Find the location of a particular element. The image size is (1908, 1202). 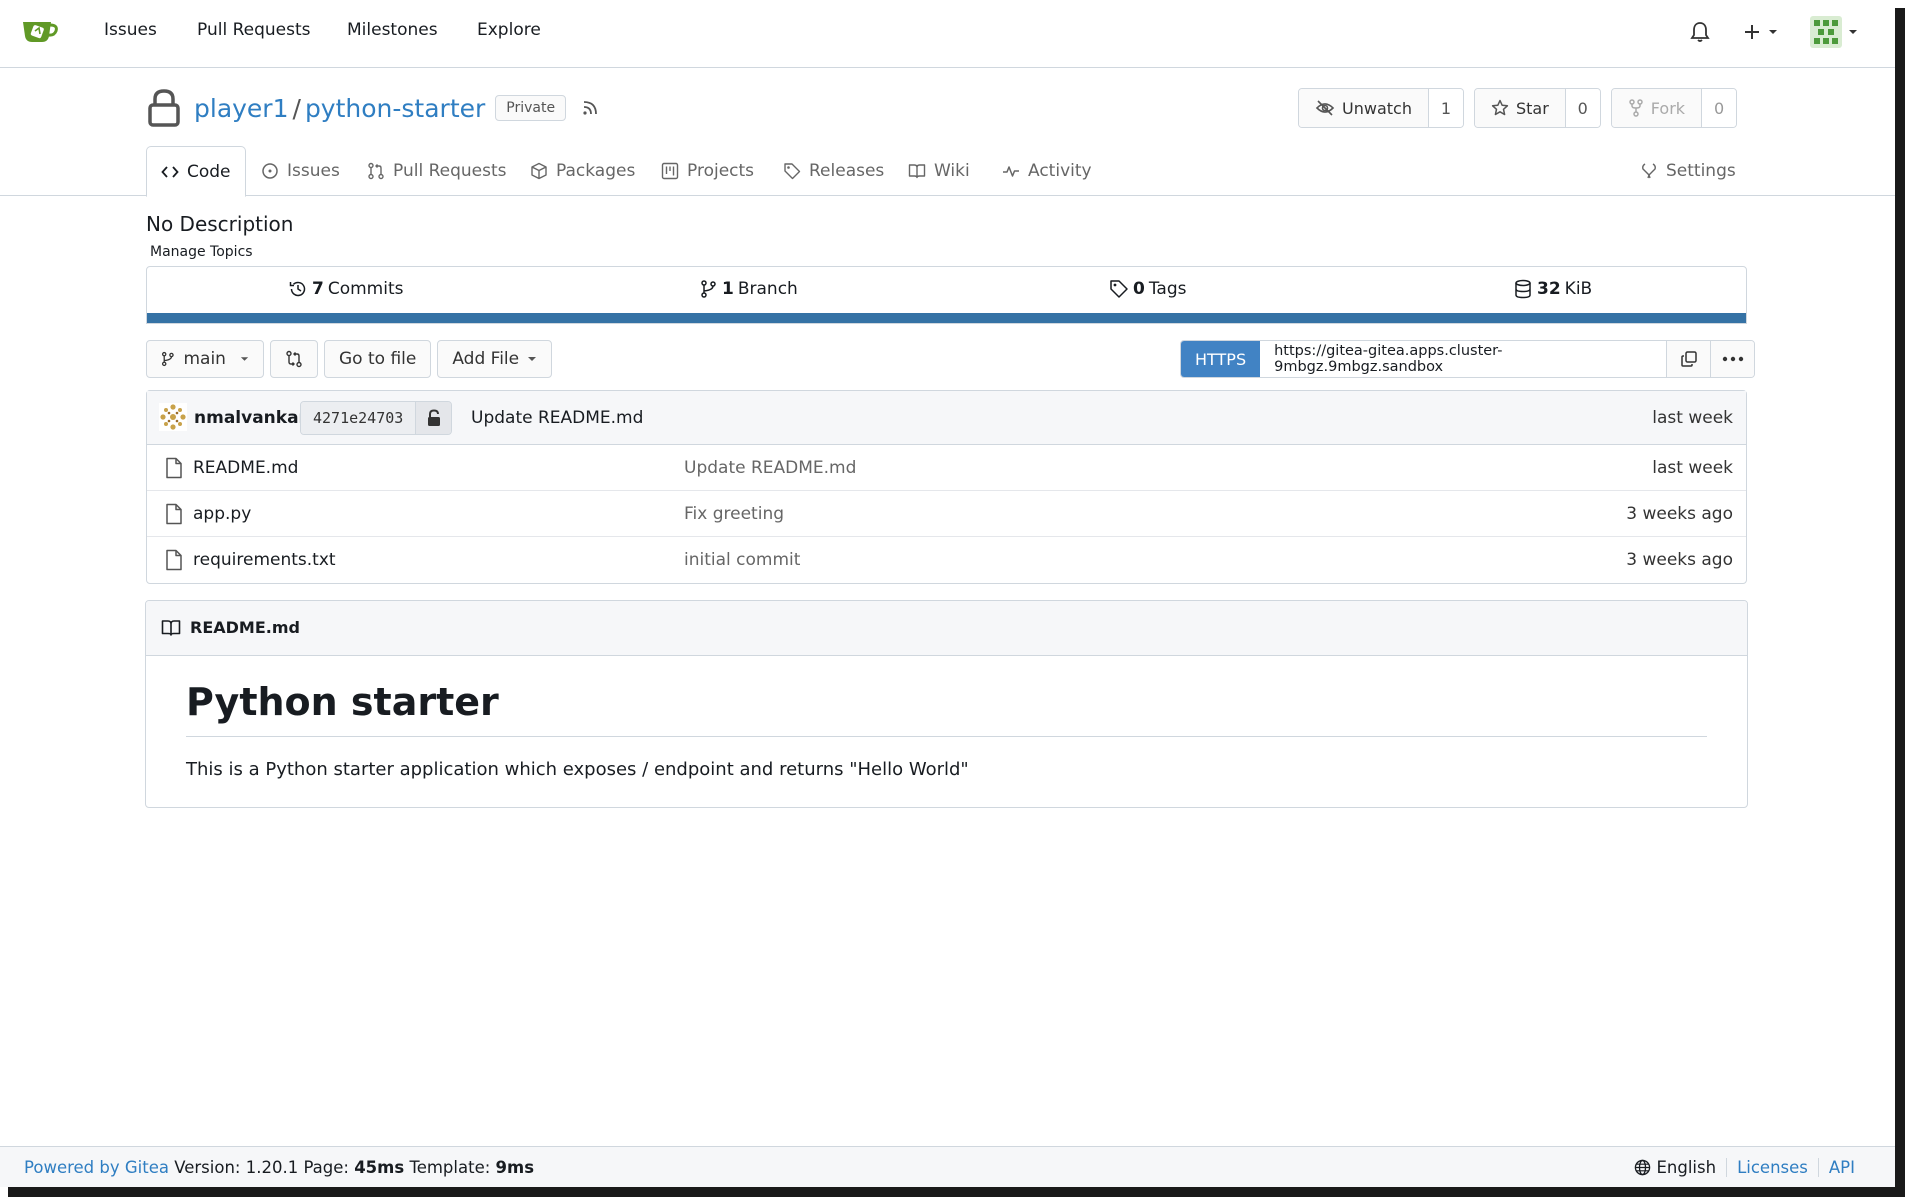

plus-icon is located at coordinates (1752, 32).